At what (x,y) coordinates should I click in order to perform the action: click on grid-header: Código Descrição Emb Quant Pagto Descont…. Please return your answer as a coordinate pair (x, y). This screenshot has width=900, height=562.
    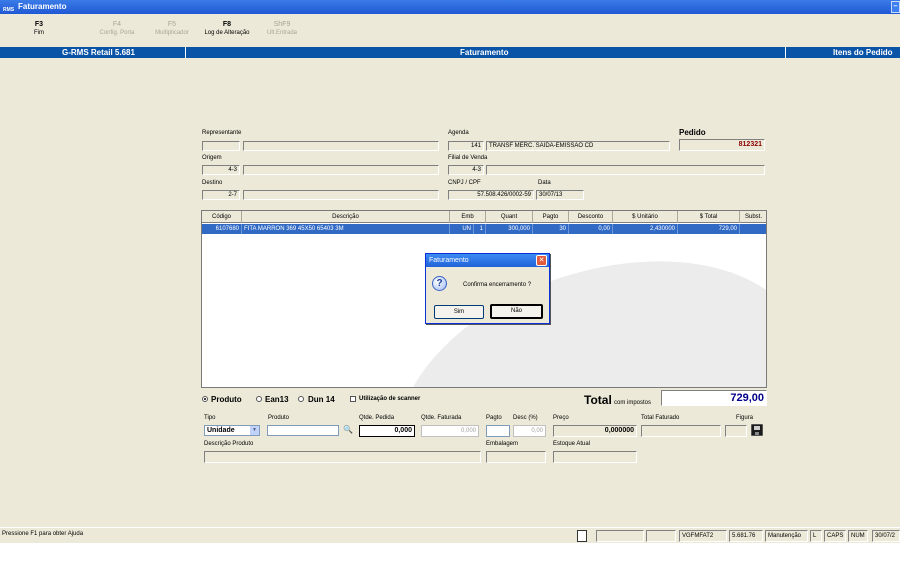
    Looking at the image, I should click on (484, 217).